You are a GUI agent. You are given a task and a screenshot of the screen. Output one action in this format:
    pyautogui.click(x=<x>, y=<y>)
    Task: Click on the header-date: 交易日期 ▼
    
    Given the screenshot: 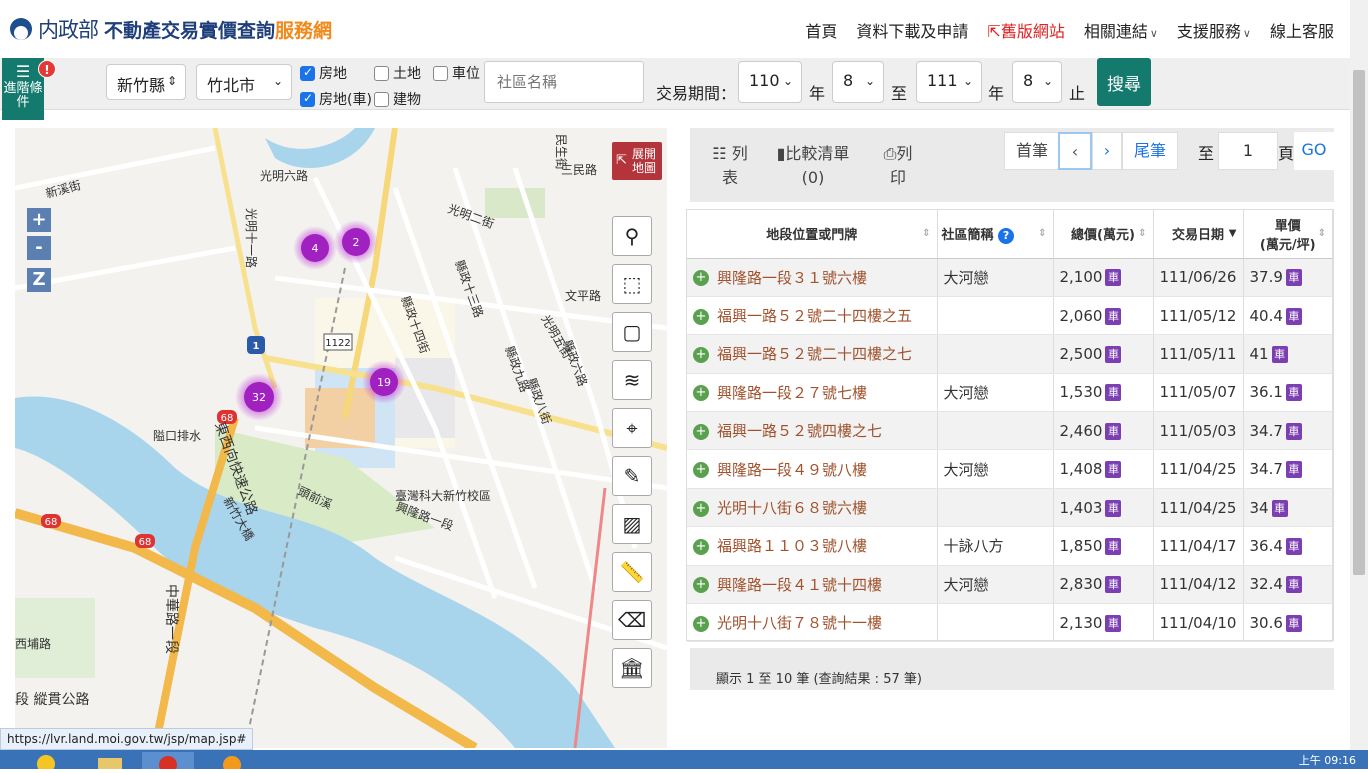 What is the action you would take?
    pyautogui.click(x=1198, y=234)
    